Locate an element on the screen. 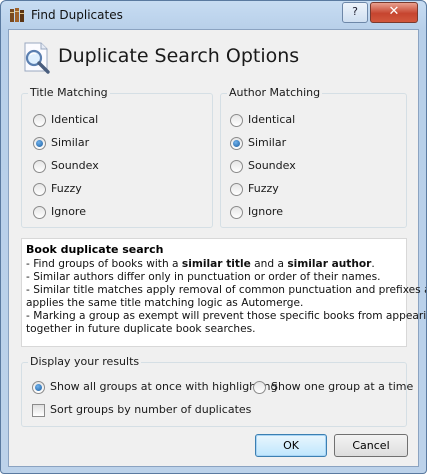  sort-groups-label: Sort groups by number of duplicates is located at coordinates (151, 409).